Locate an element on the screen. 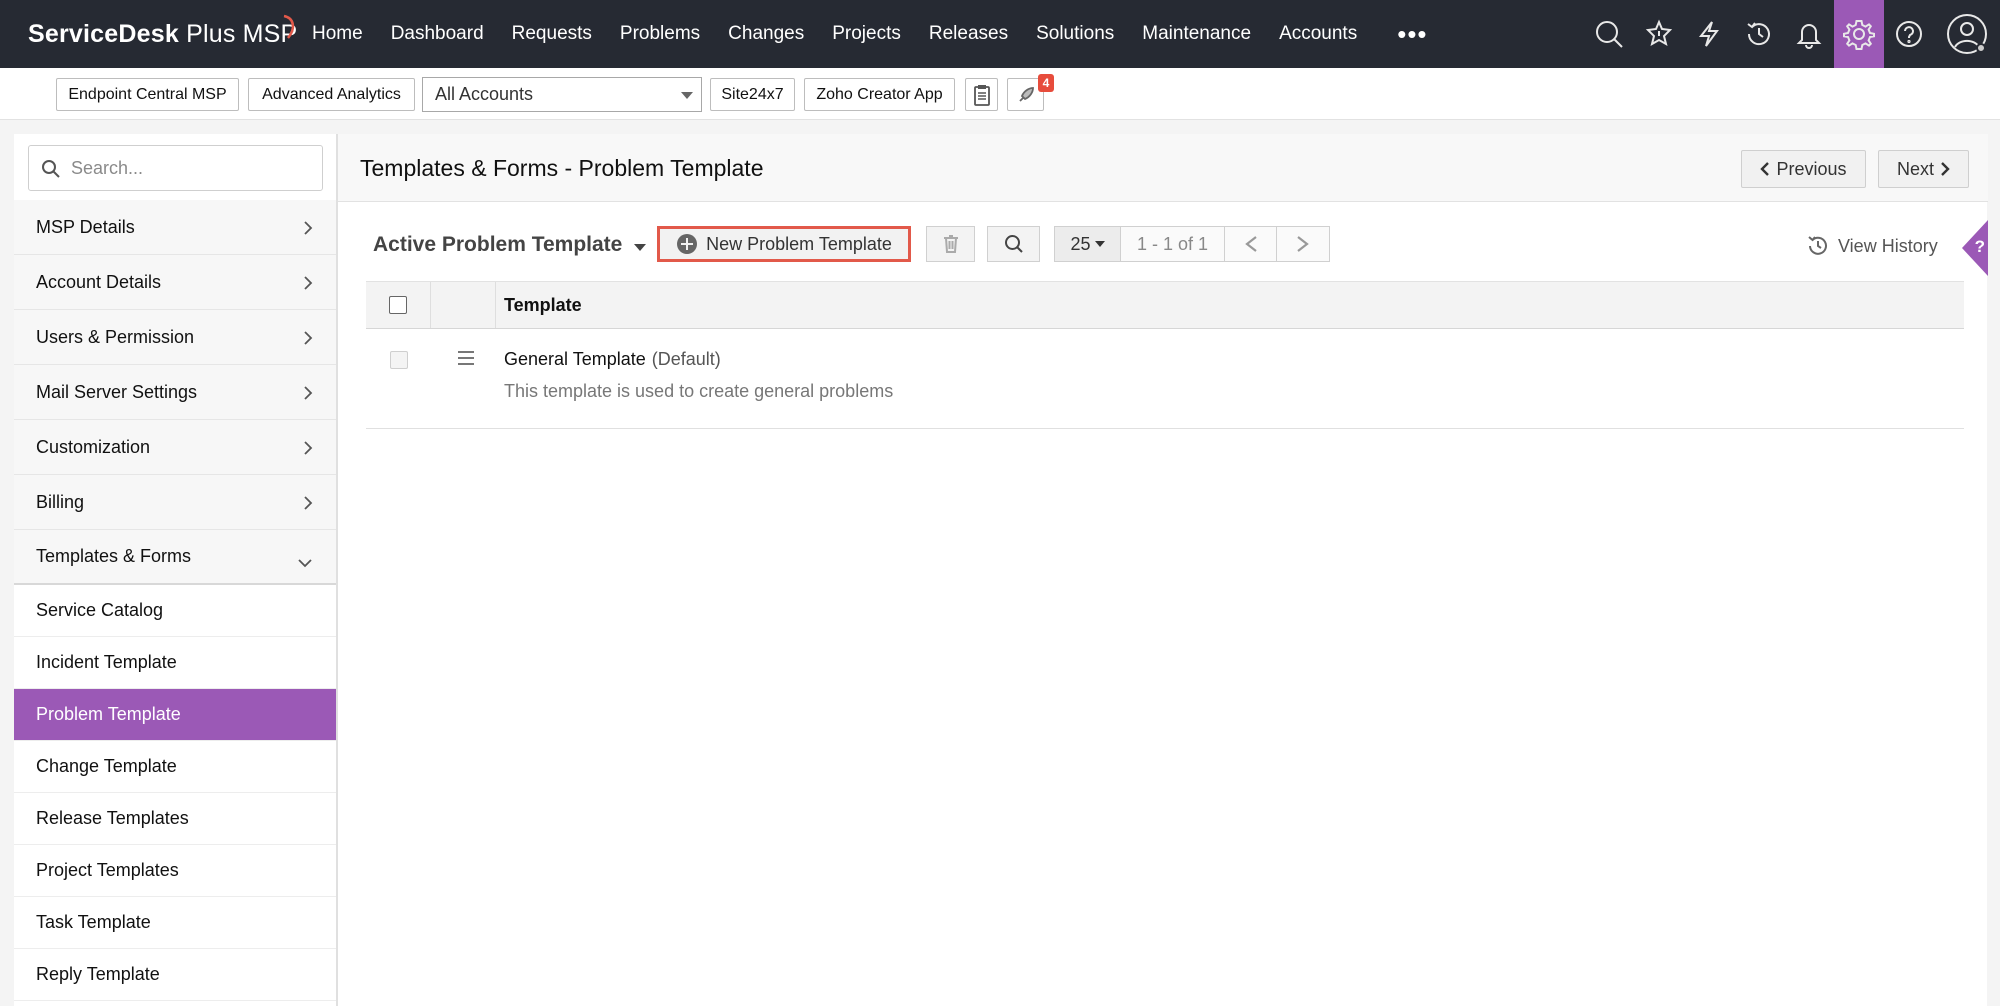  sidebar-item-msp-details: MSP Details is located at coordinates (175, 227).